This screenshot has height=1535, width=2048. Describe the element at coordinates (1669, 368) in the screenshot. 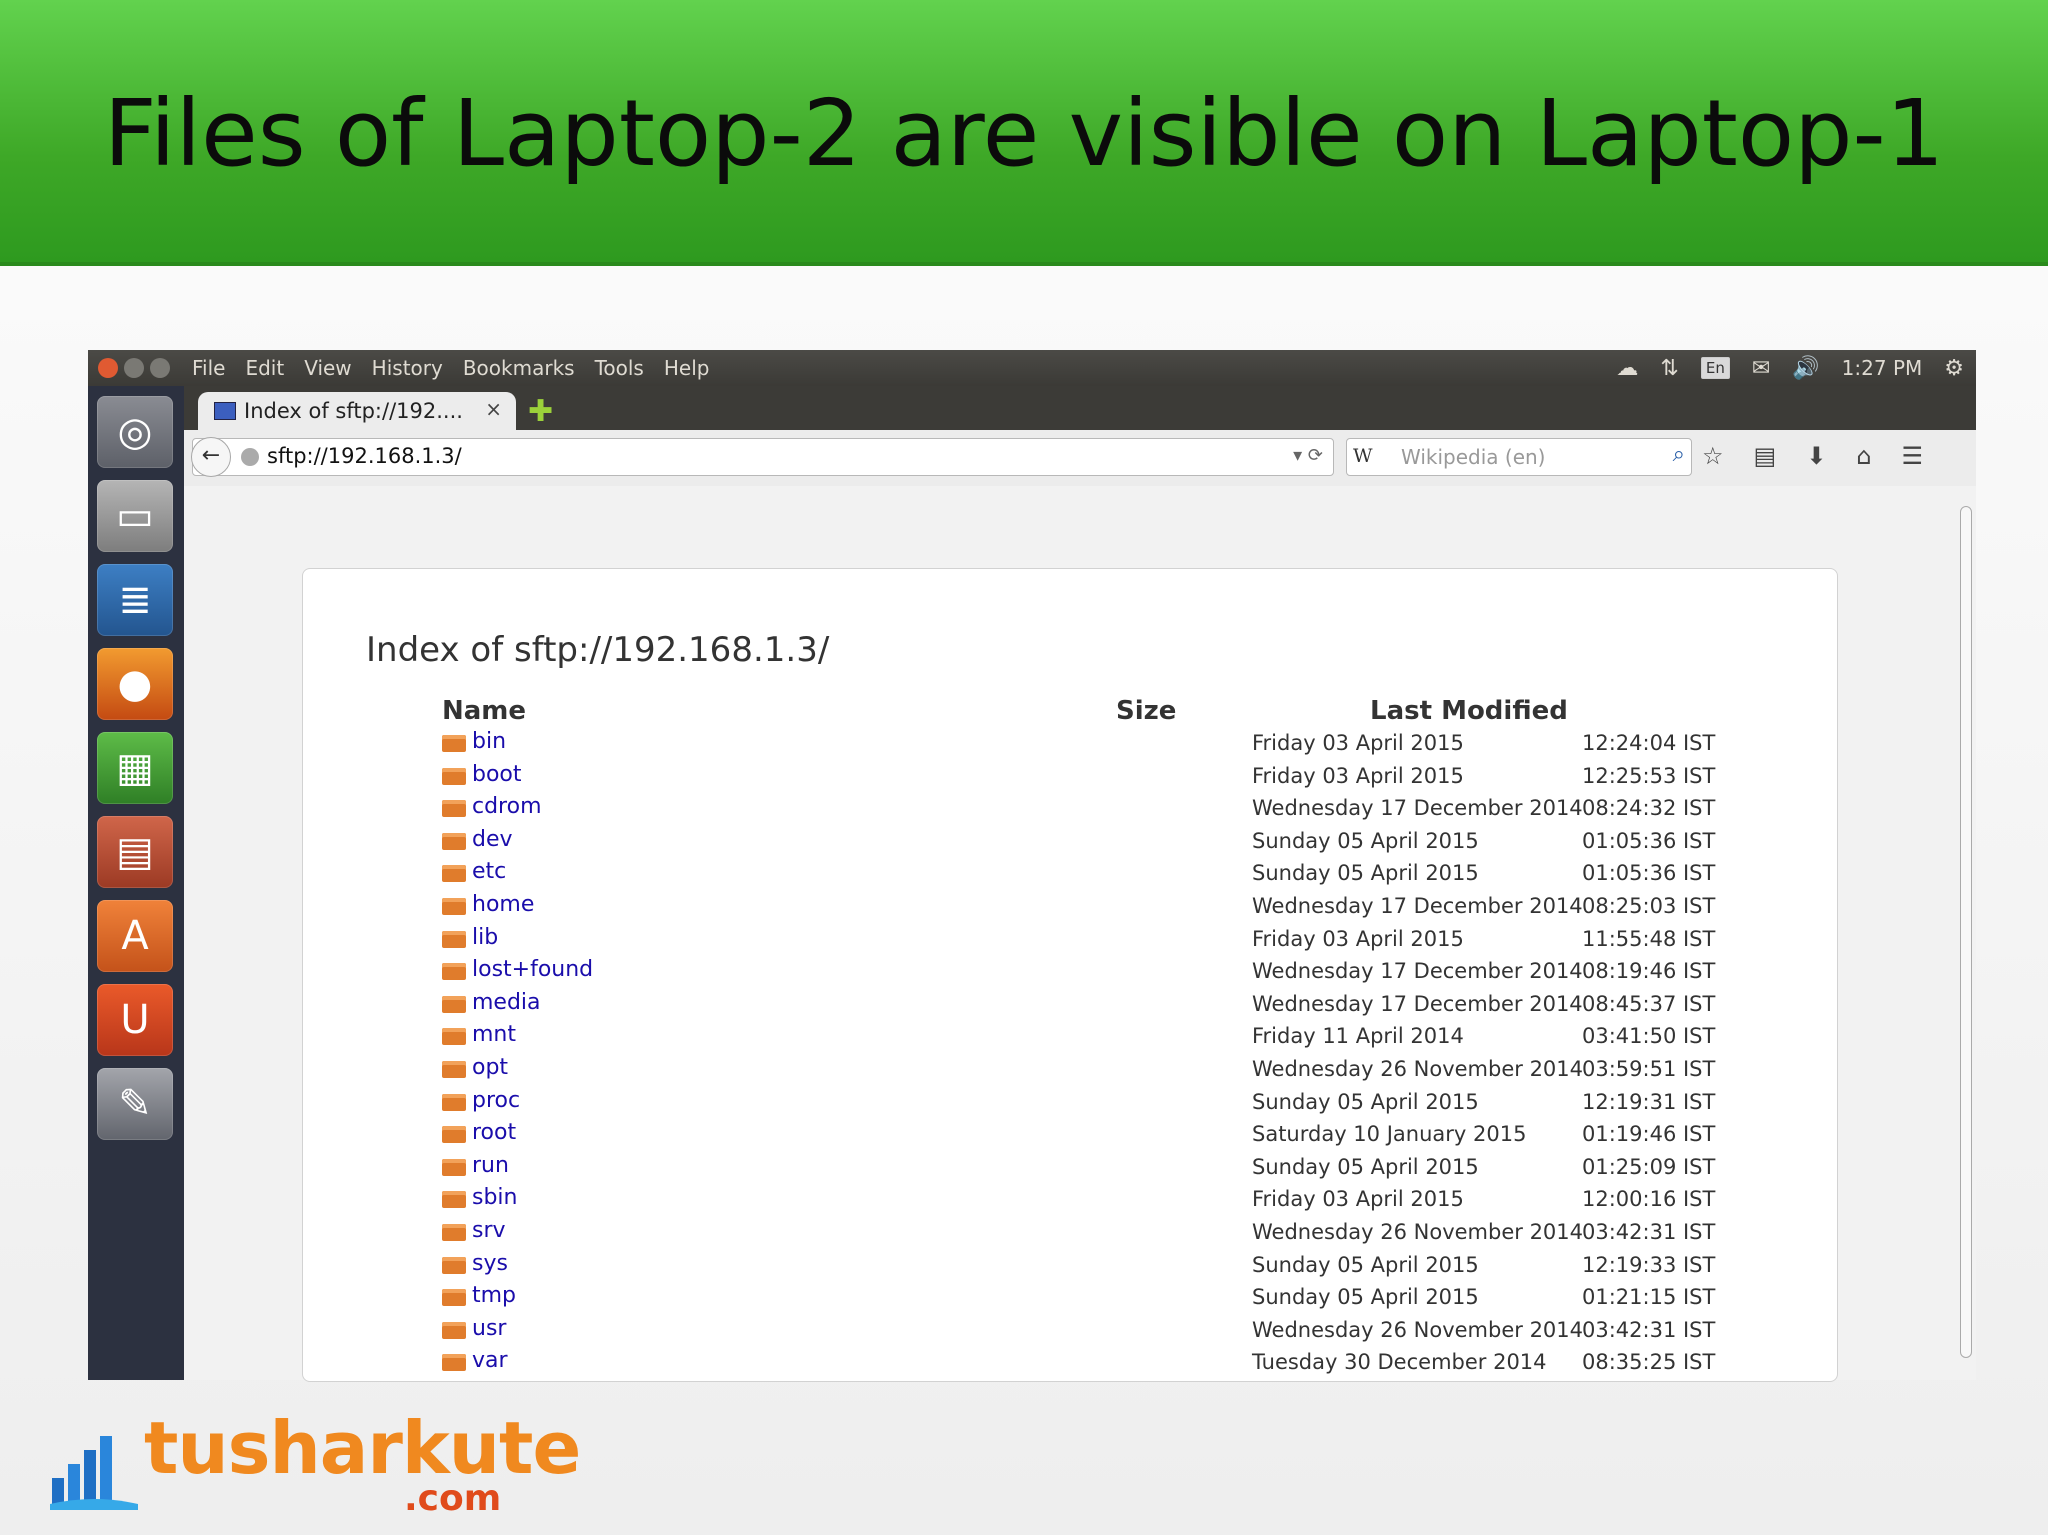

I see `network-arrows-icon: ⇅` at that location.